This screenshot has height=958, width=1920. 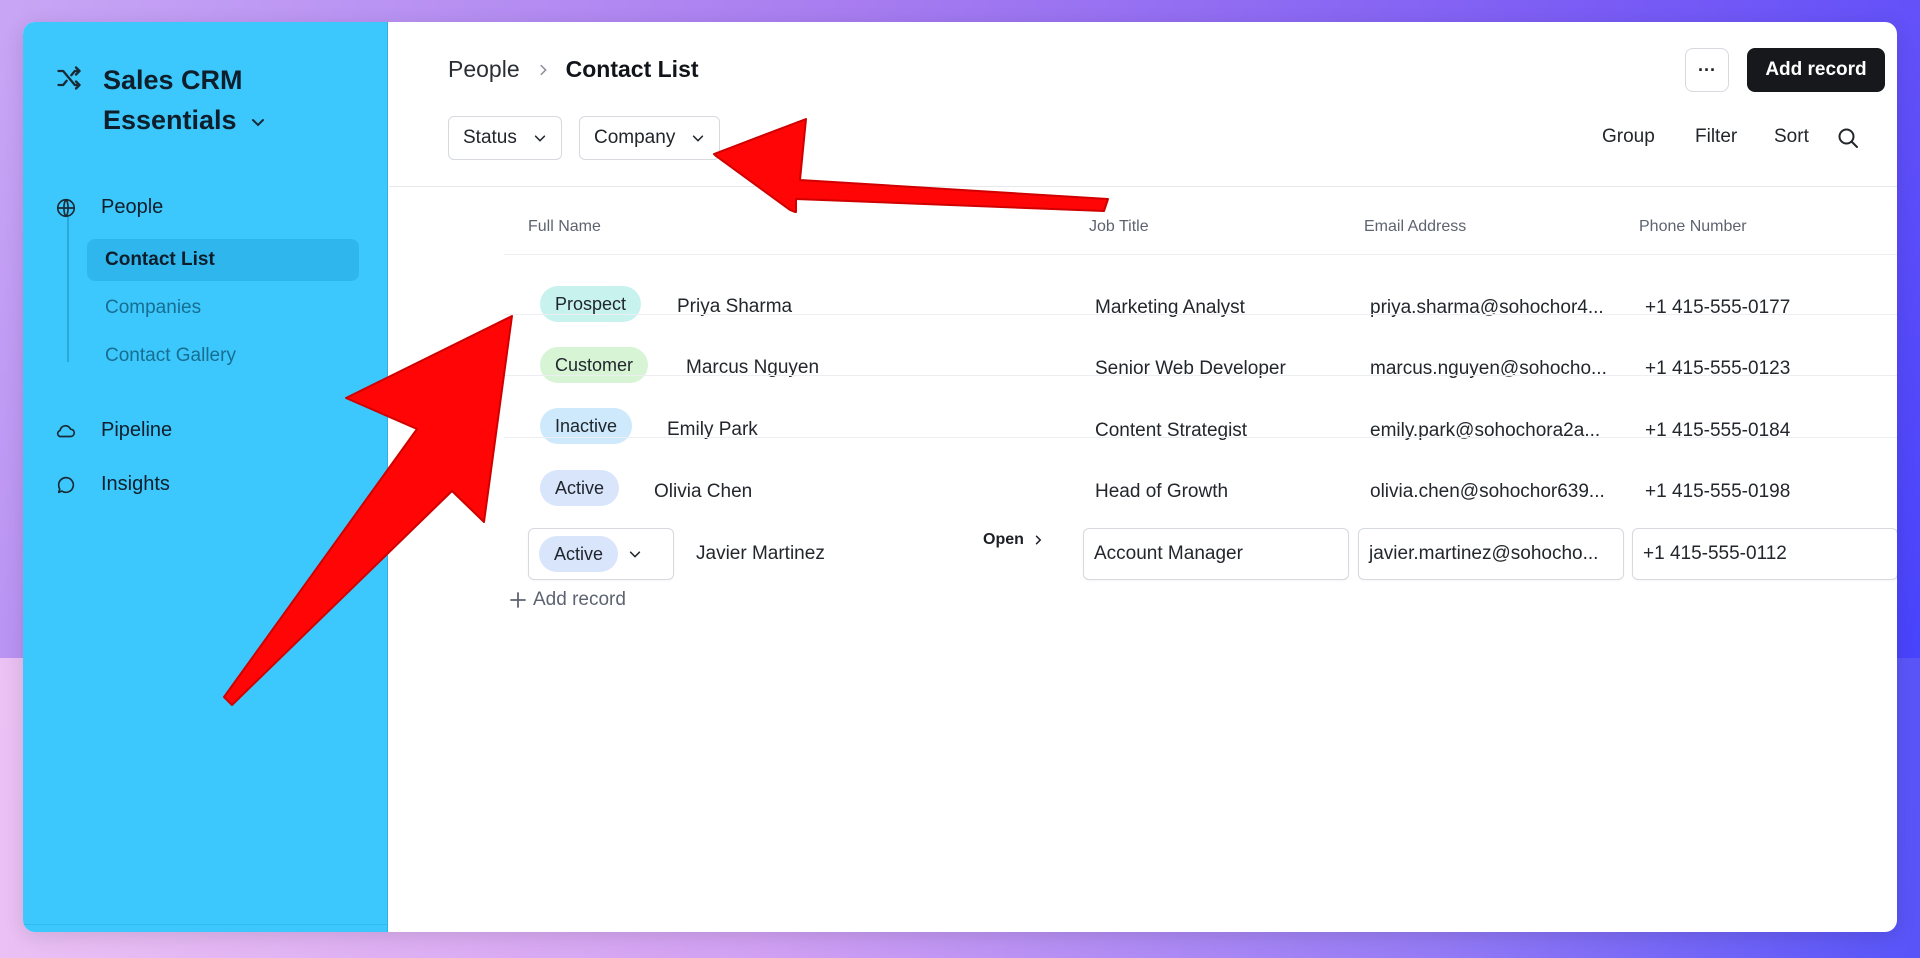 What do you see at coordinates (66, 207) in the screenshot?
I see `globe-icon` at bounding box center [66, 207].